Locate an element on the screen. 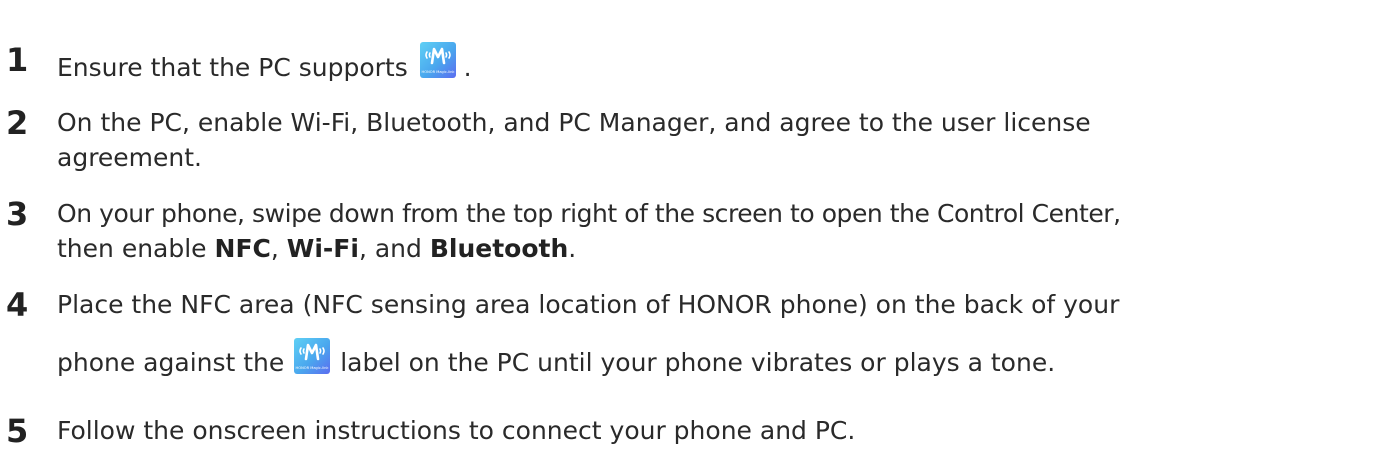 Image resolution: width=1381 pixels, height=465 pixels. wifi-label: Wi-Fi is located at coordinates (322, 248).